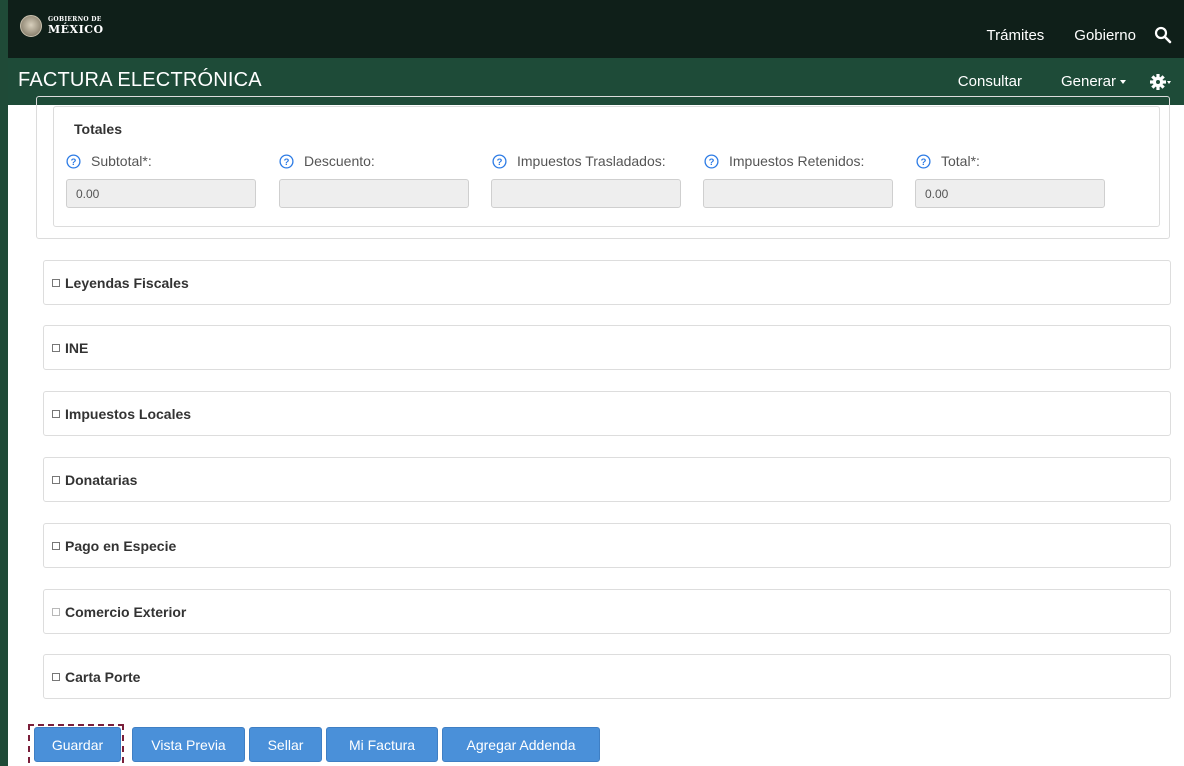 The image size is (1184, 766). I want to click on section-ine: INE, so click(607, 347).